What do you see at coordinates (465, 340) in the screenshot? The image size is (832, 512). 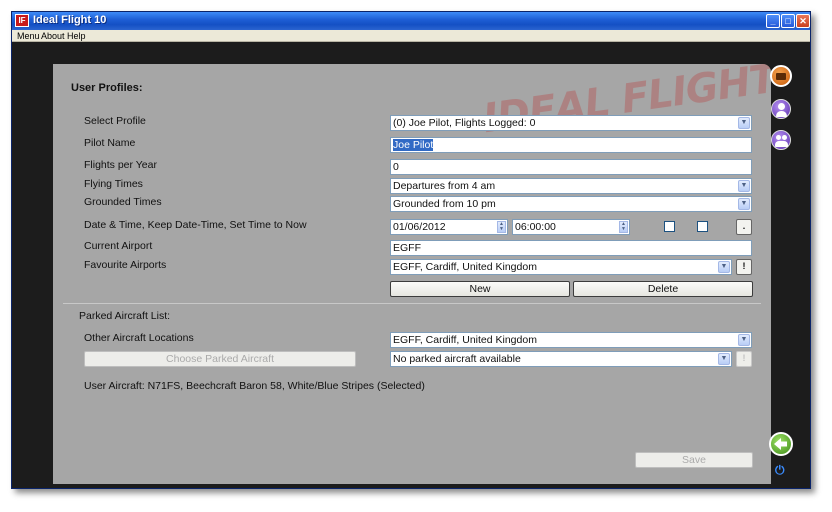 I see `other-locations-value: EGFF, Cardiff, United Kingdom` at bounding box center [465, 340].